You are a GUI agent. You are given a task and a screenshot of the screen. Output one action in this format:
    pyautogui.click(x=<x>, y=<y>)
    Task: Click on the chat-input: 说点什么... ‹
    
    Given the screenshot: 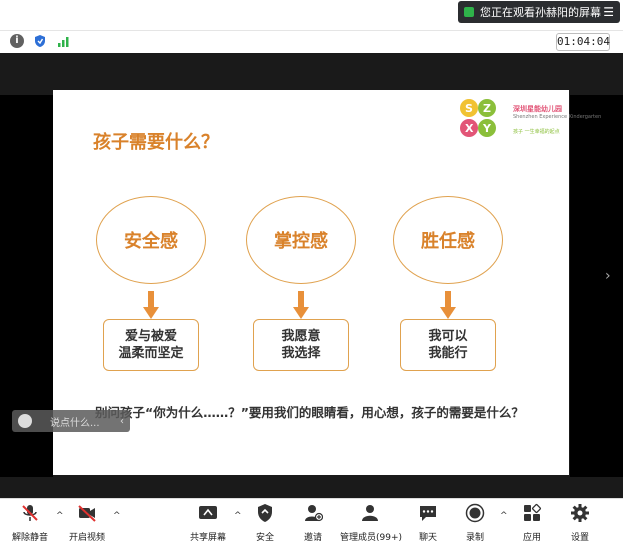 What is the action you would take?
    pyautogui.click(x=71, y=421)
    